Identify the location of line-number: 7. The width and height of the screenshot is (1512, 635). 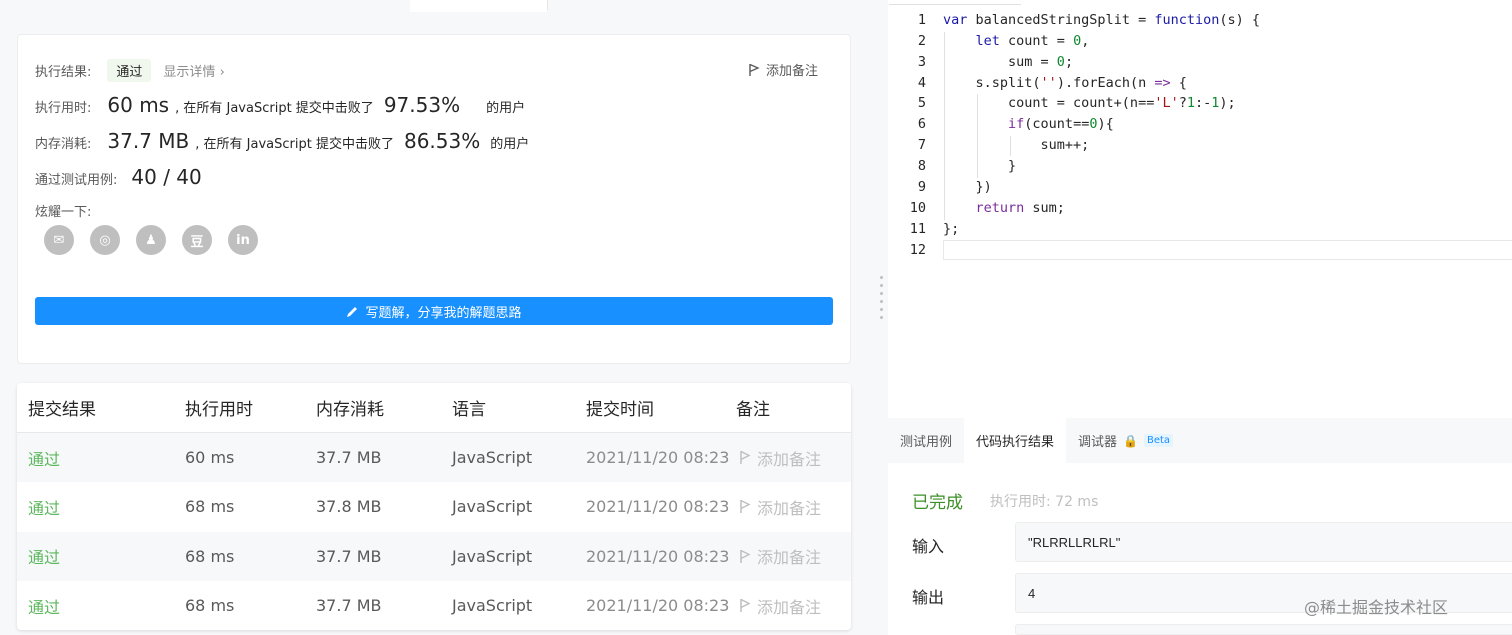
(921, 145).